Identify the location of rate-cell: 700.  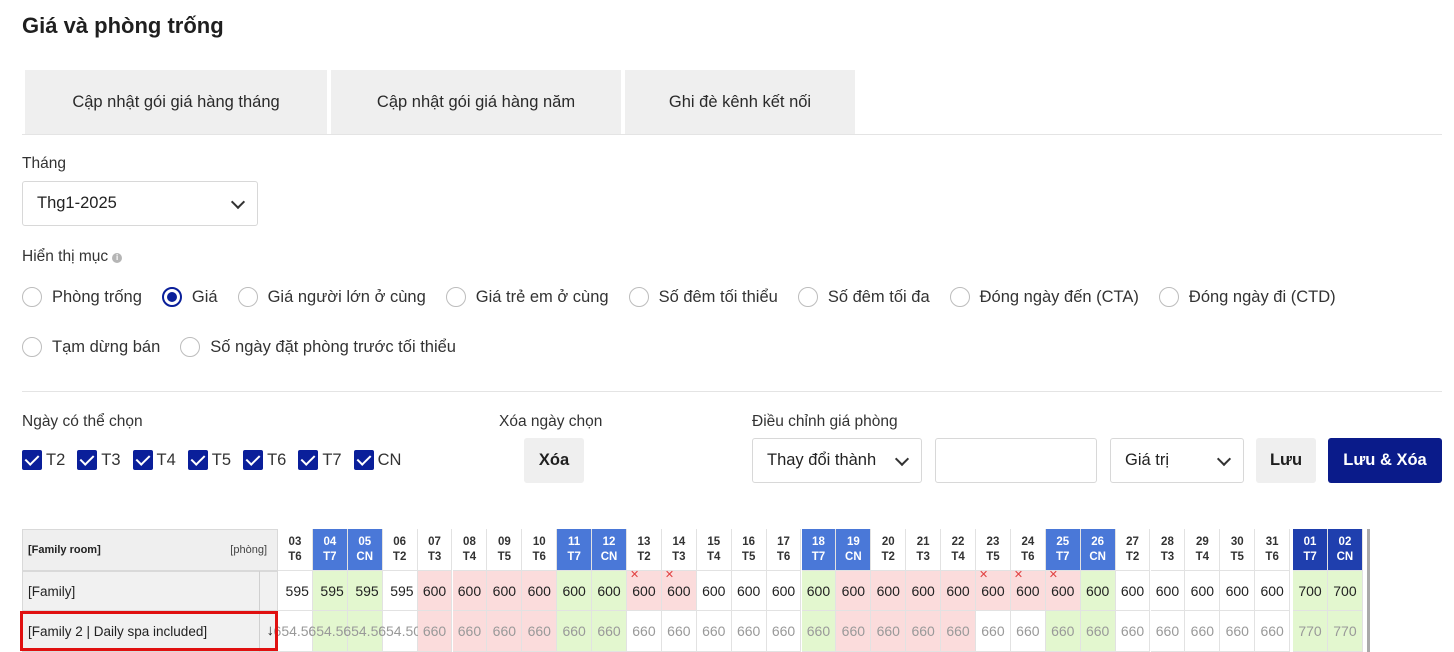
(1345, 591).